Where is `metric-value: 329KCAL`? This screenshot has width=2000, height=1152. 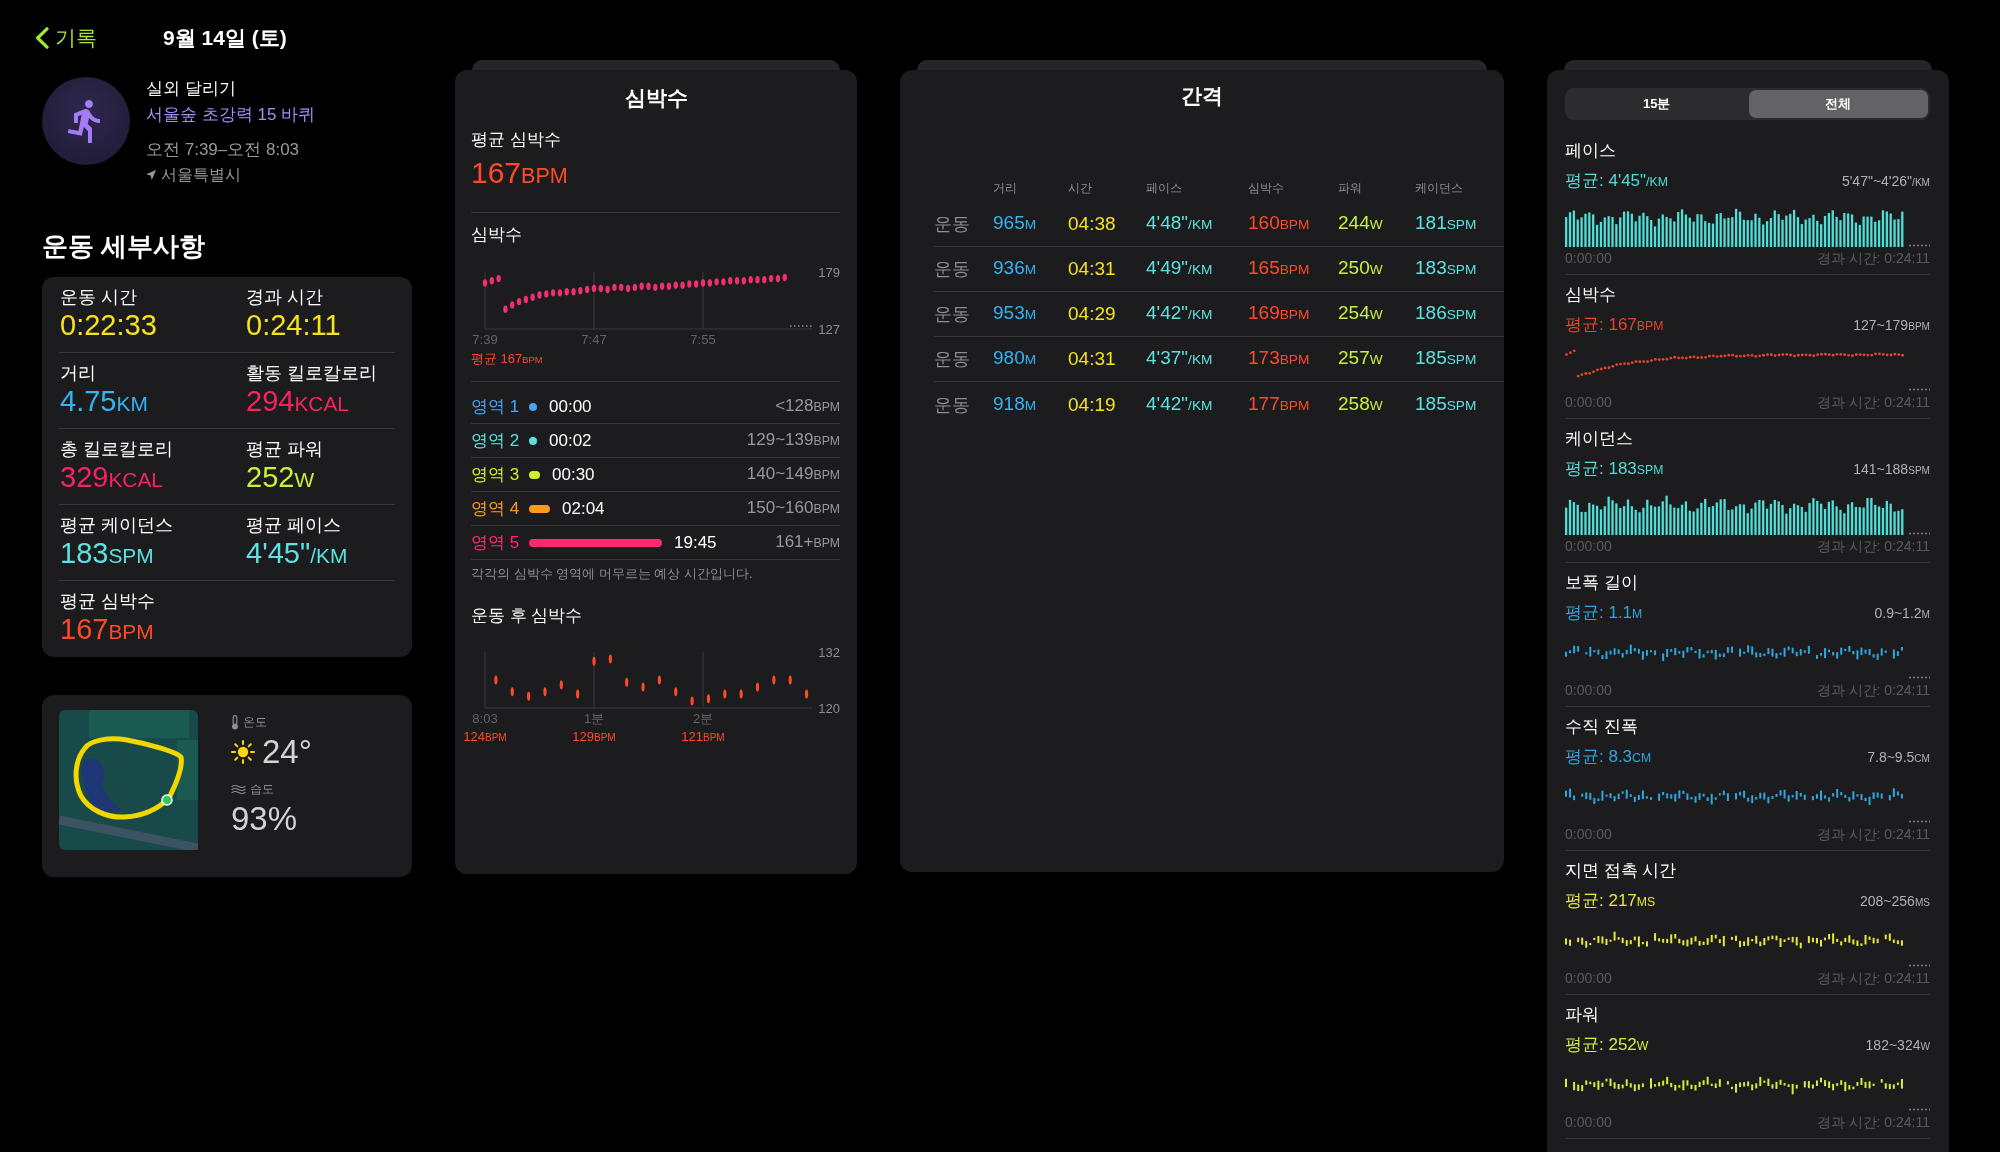
metric-value: 329KCAL is located at coordinates (111, 477).